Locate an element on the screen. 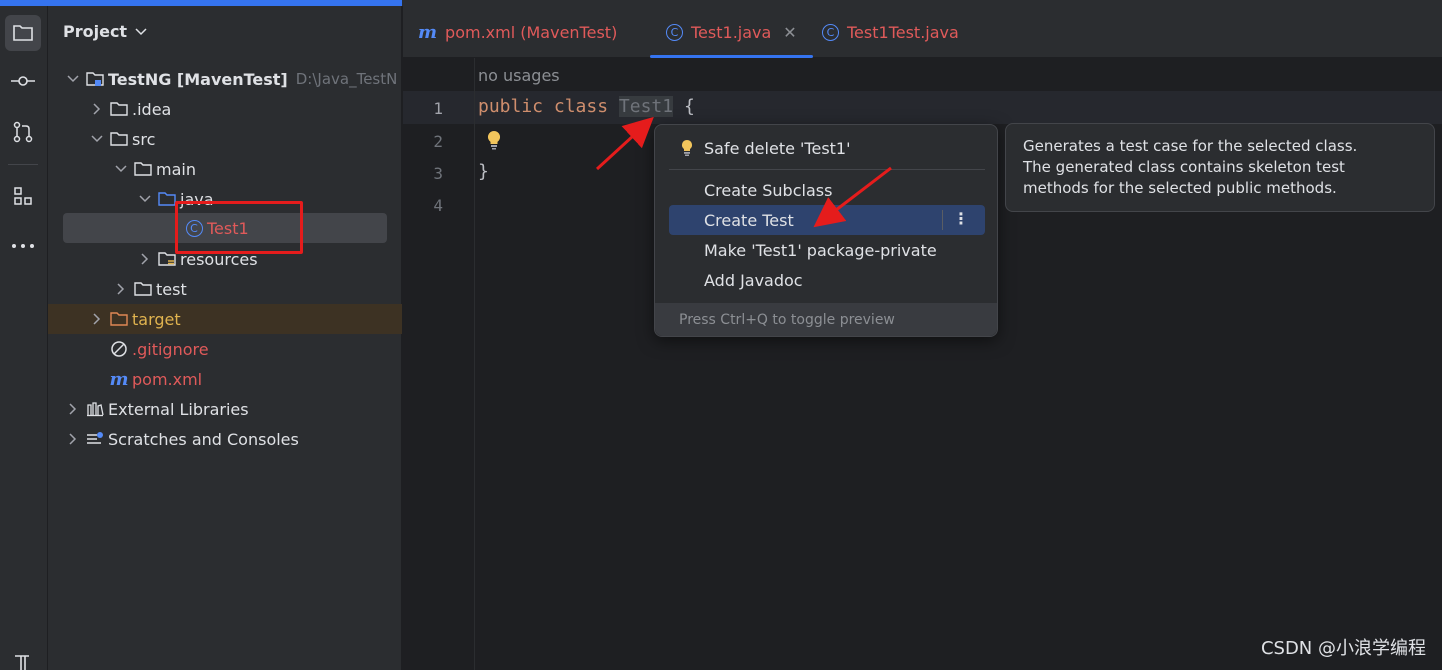 Image resolution: width=1442 pixels, height=670 pixels. class-name: Test1 is located at coordinates (646, 106).